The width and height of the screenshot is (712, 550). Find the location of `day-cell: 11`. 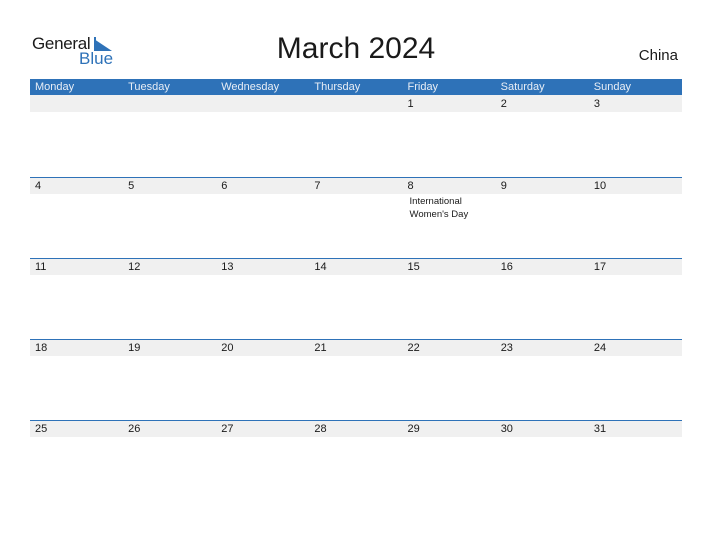

day-cell: 11 is located at coordinates (76, 298).